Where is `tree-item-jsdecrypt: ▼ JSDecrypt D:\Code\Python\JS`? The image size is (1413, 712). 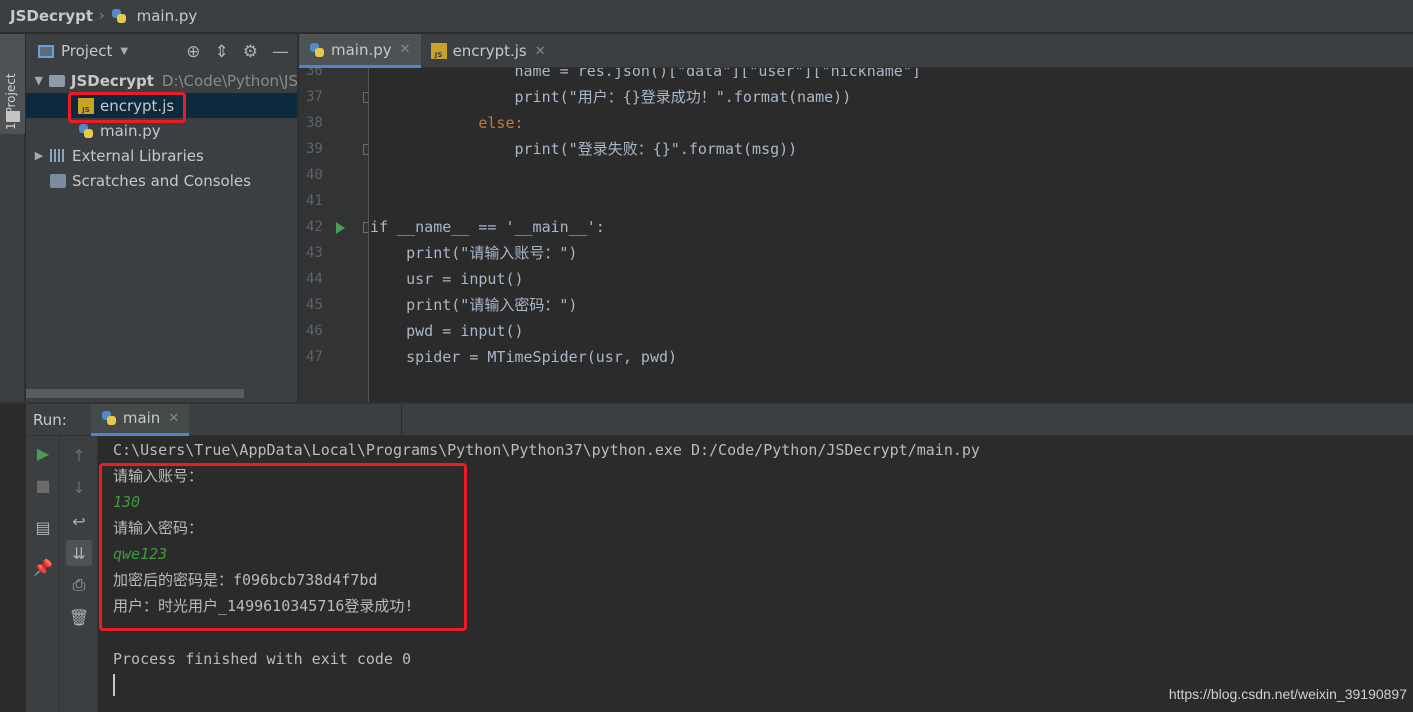
tree-item-jsdecrypt: ▼ JSDecrypt D:\Code\Python\JS is located at coordinates (162, 80).